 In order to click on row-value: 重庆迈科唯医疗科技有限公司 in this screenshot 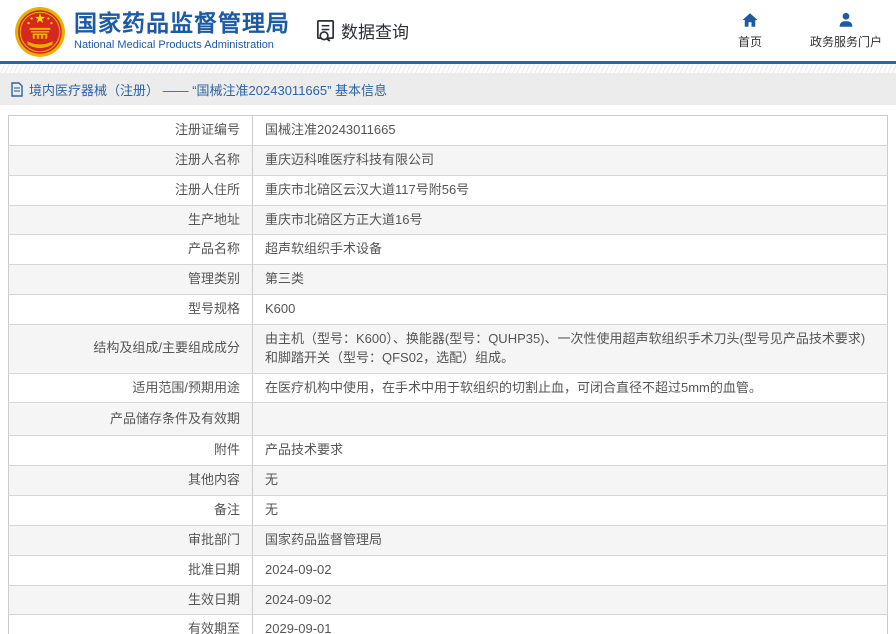, I will do `click(570, 160)`.